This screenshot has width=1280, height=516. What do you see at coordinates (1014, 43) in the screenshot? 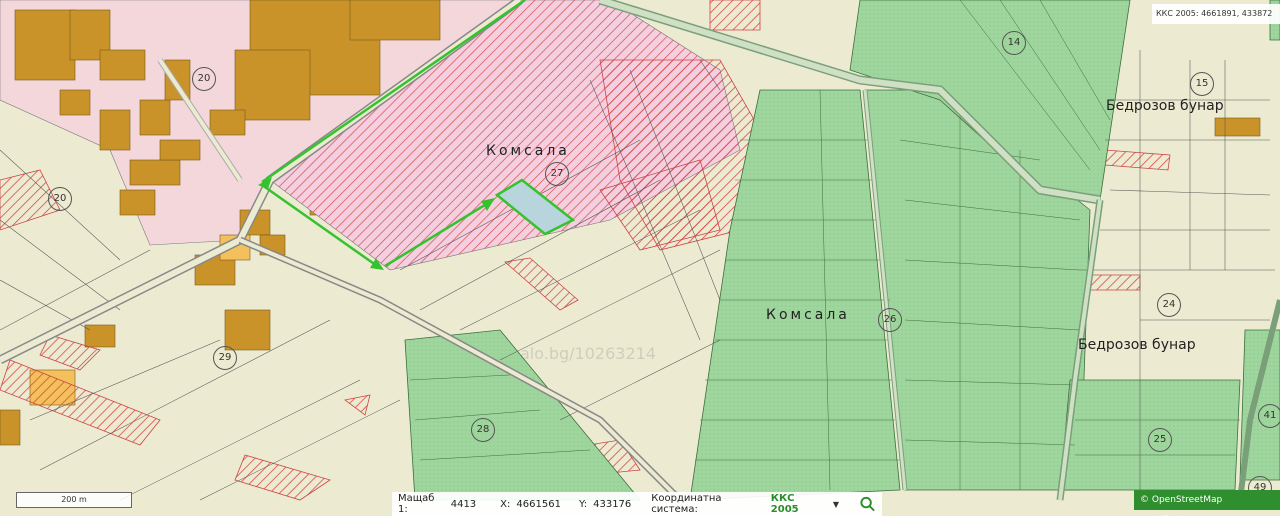
I see `parcel-number: 14` at bounding box center [1014, 43].